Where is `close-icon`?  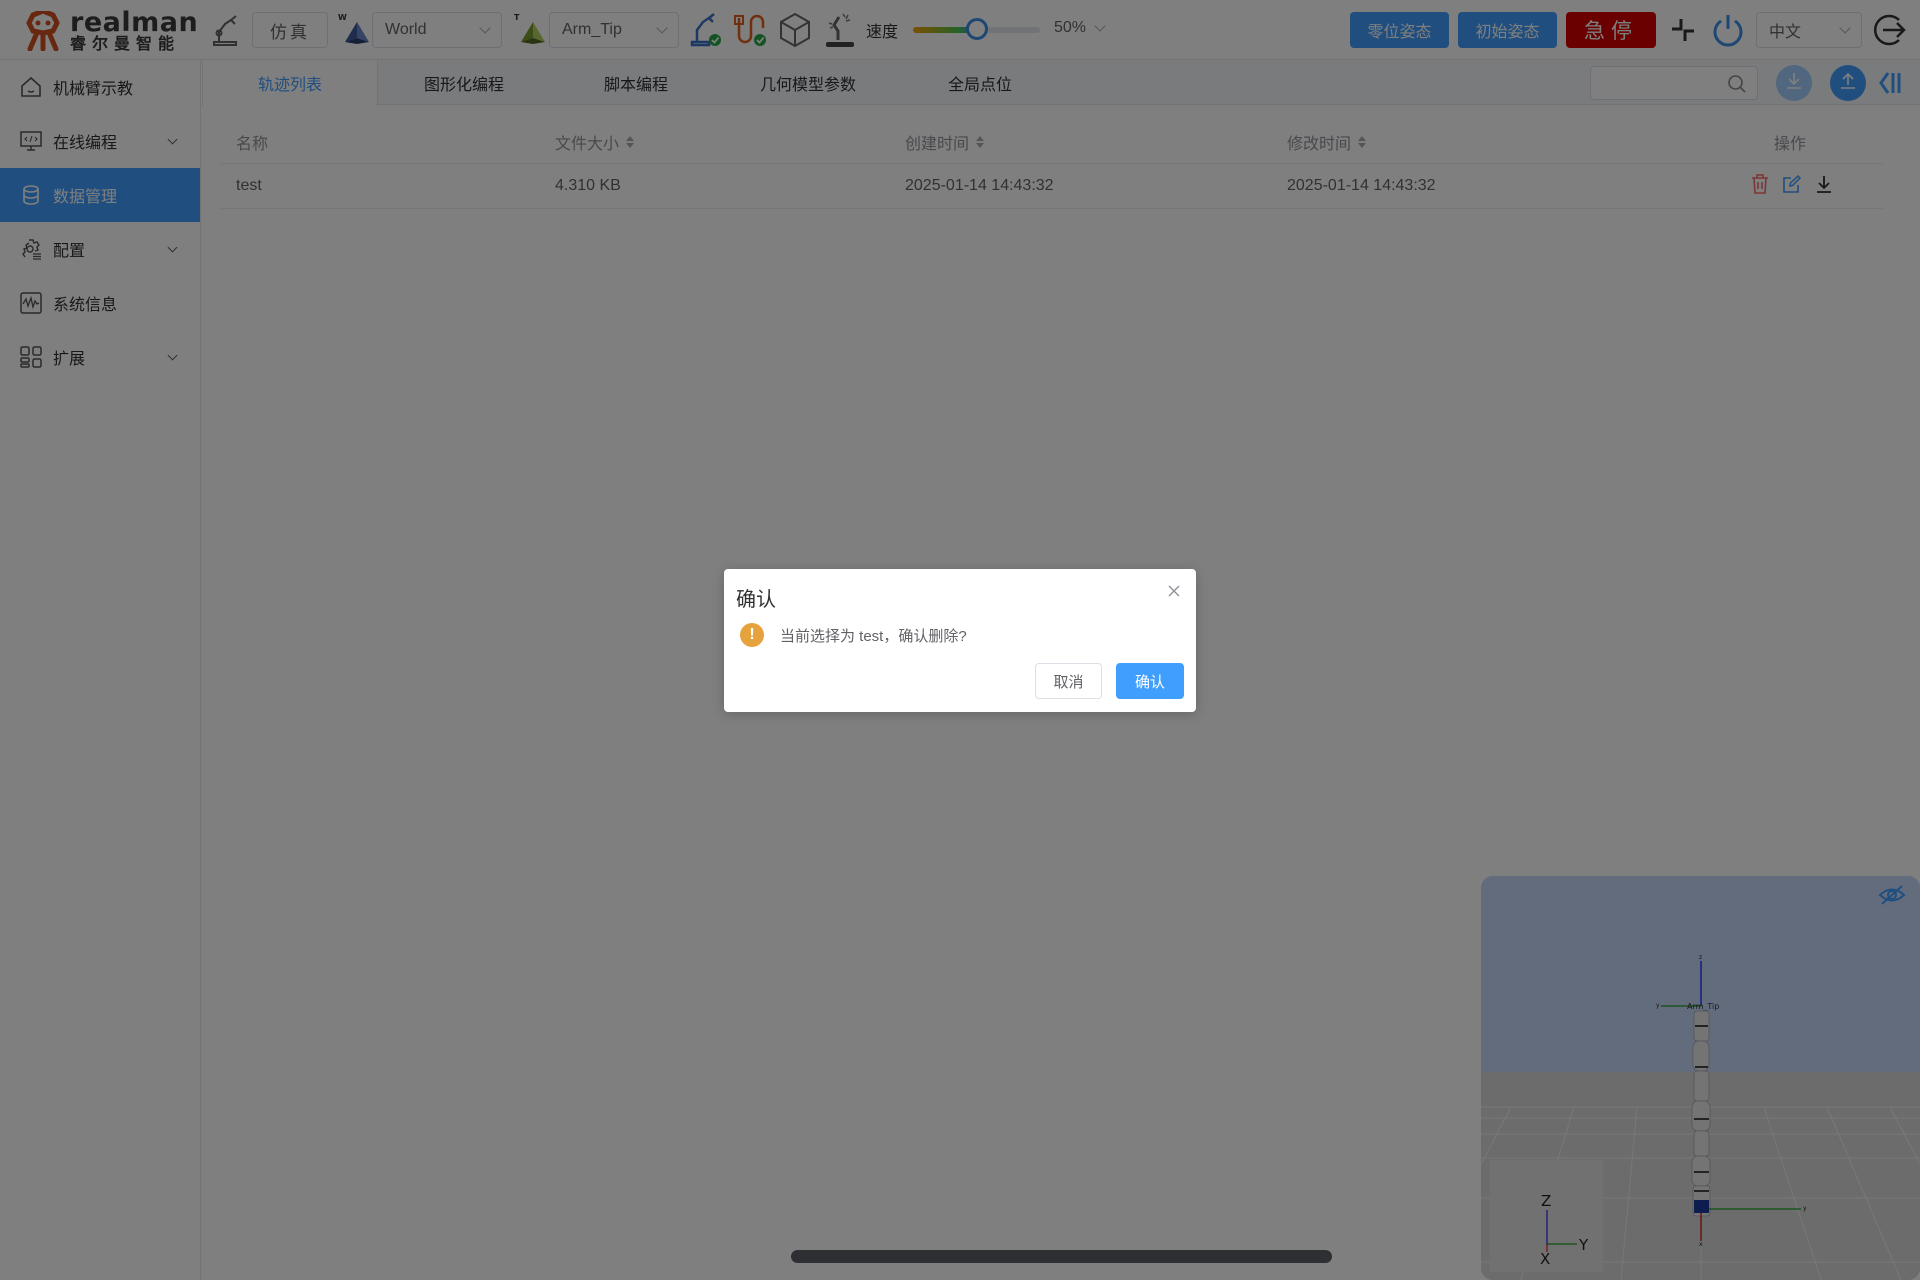 close-icon is located at coordinates (1174, 591).